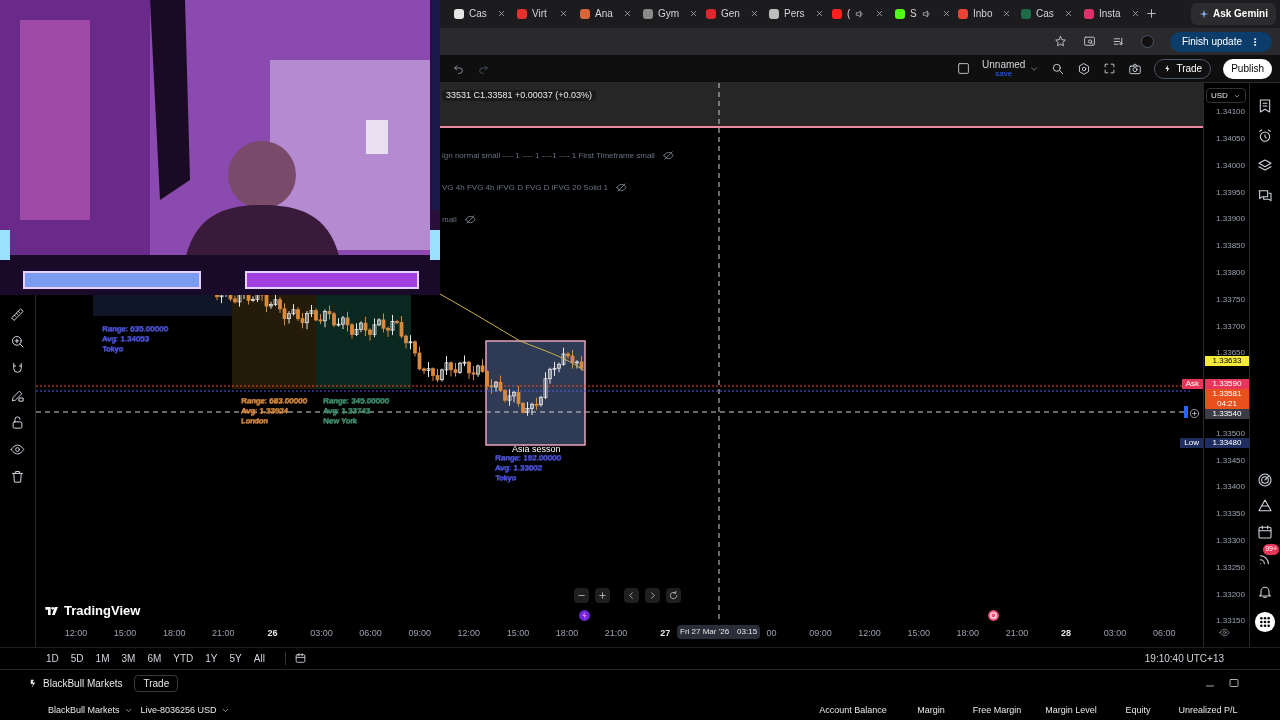 The image size is (1280, 720). What do you see at coordinates (370, 634) in the screenshot?
I see `time-label: 06:00` at bounding box center [370, 634].